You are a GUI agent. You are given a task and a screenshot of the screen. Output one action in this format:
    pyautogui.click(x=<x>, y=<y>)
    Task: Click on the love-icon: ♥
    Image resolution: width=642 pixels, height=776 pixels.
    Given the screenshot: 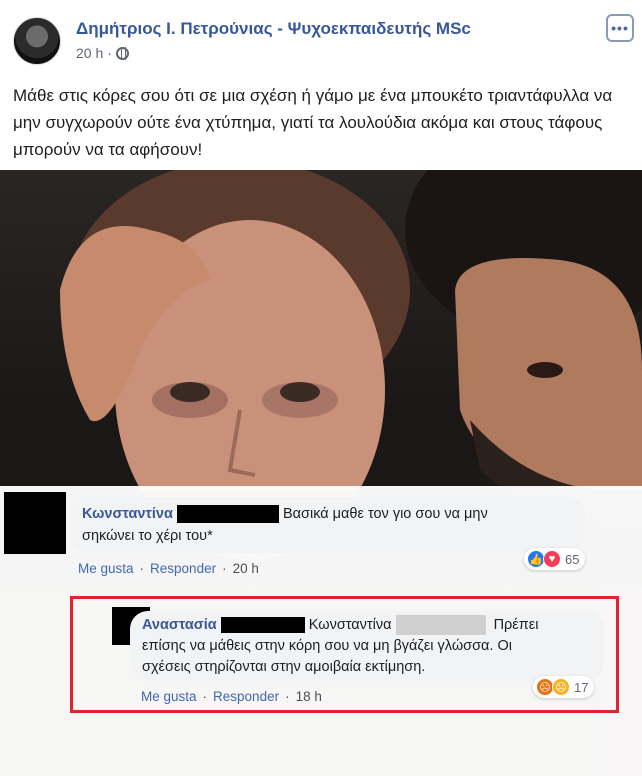 What is the action you would take?
    pyautogui.click(x=552, y=559)
    